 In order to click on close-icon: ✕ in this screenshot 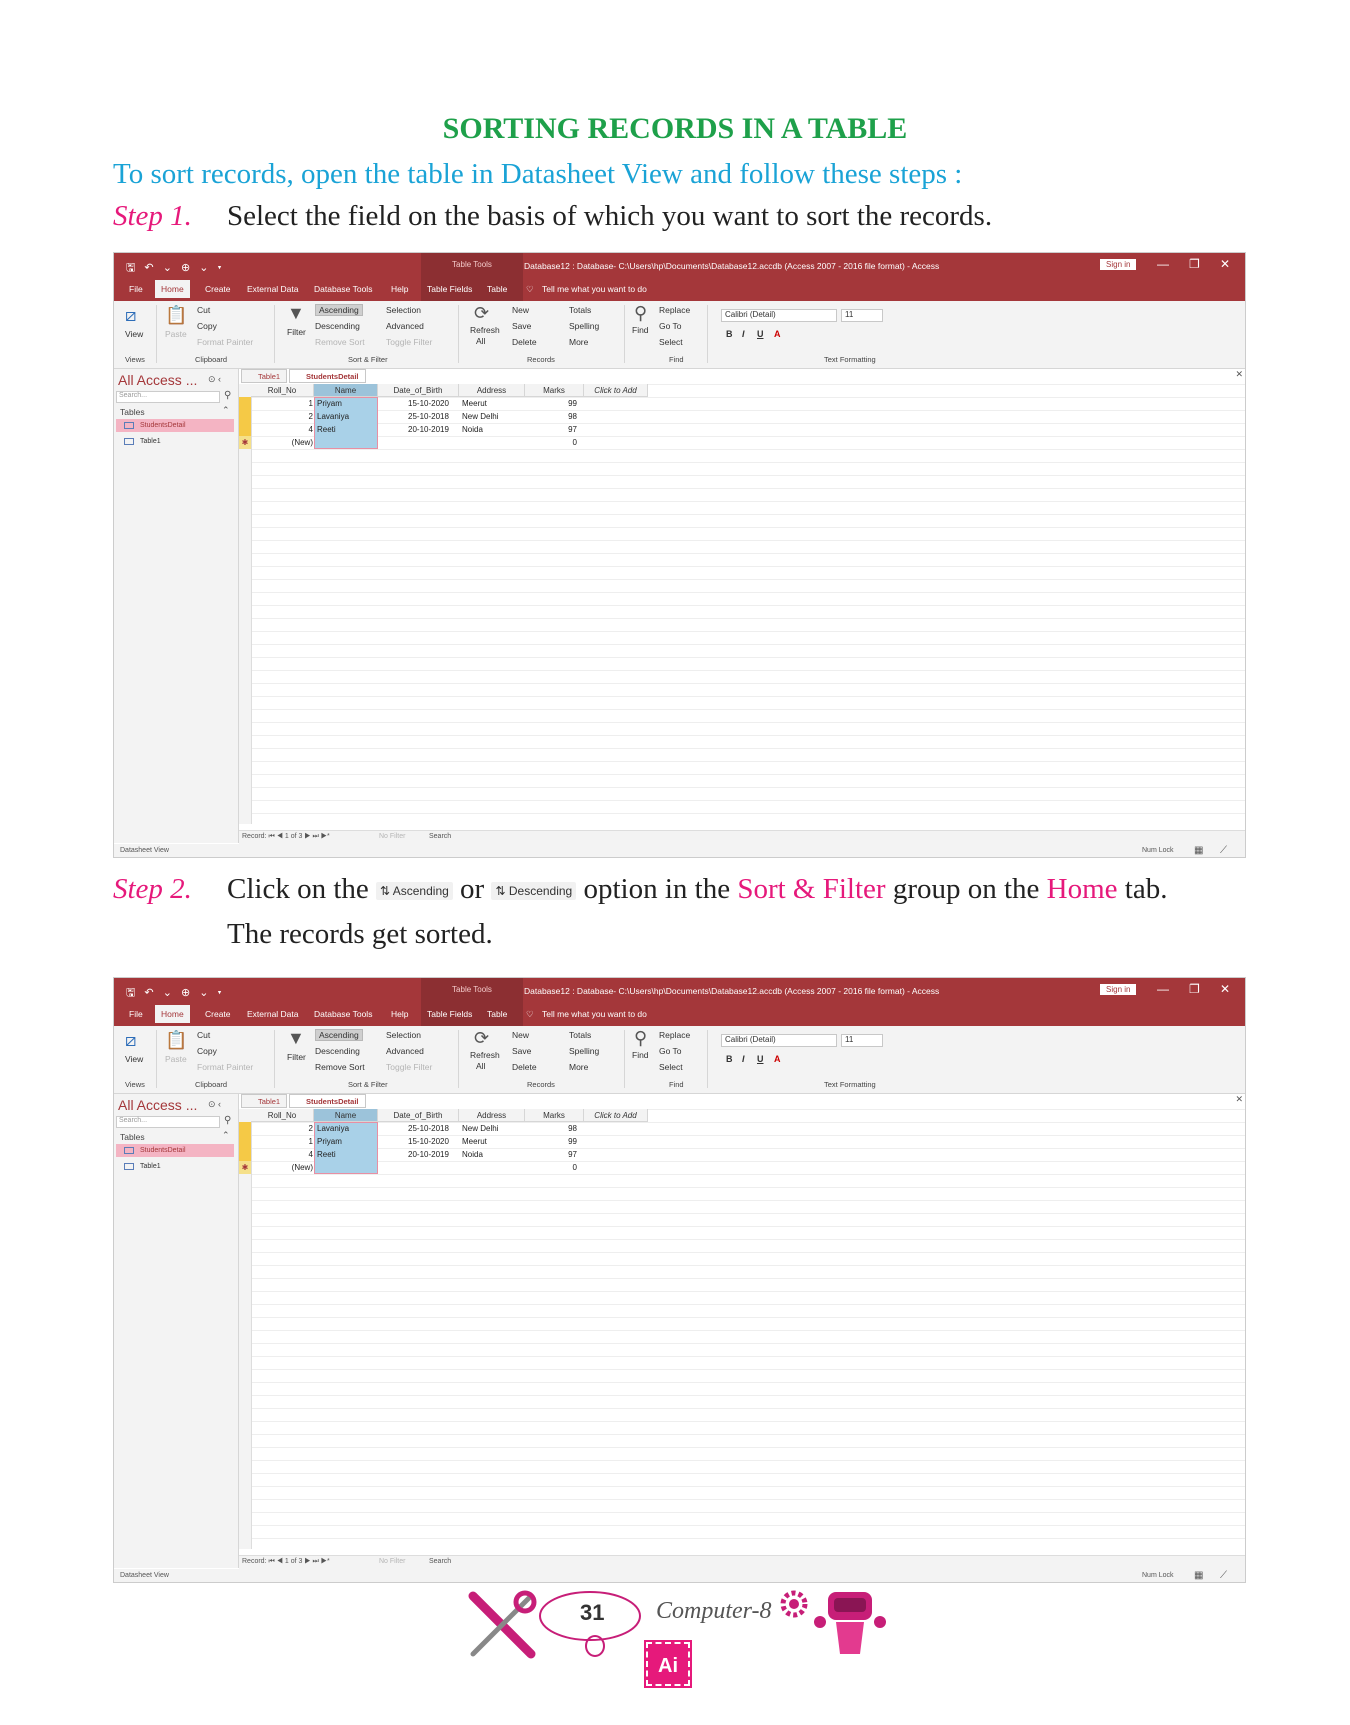, I will do `click(1239, 1099)`.